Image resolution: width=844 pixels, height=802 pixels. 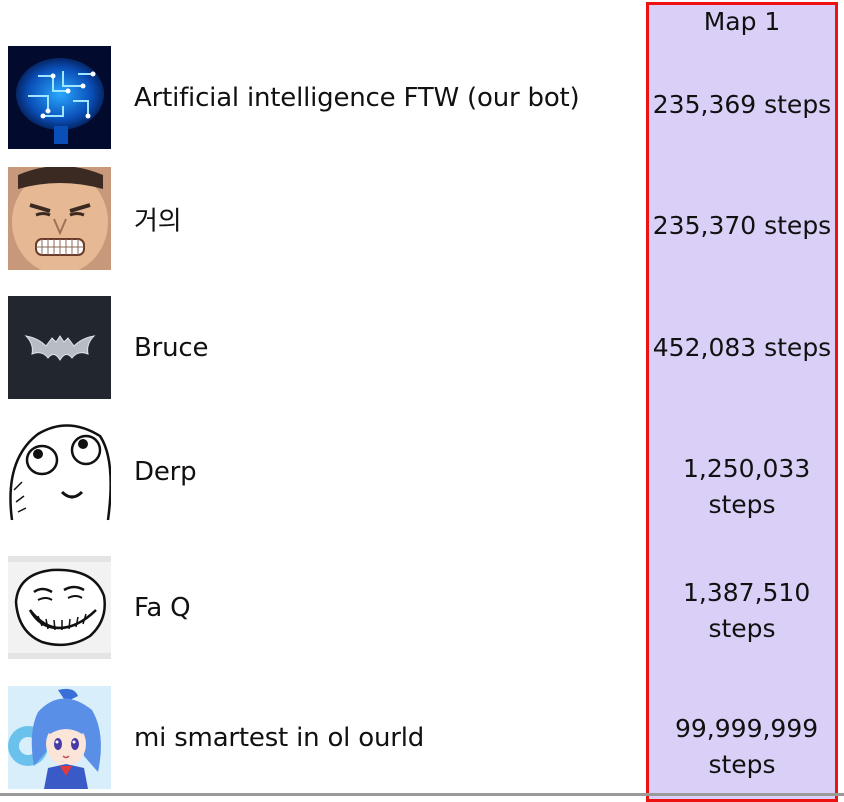 I want to click on column-header: Map 1, so click(x=742, y=21).